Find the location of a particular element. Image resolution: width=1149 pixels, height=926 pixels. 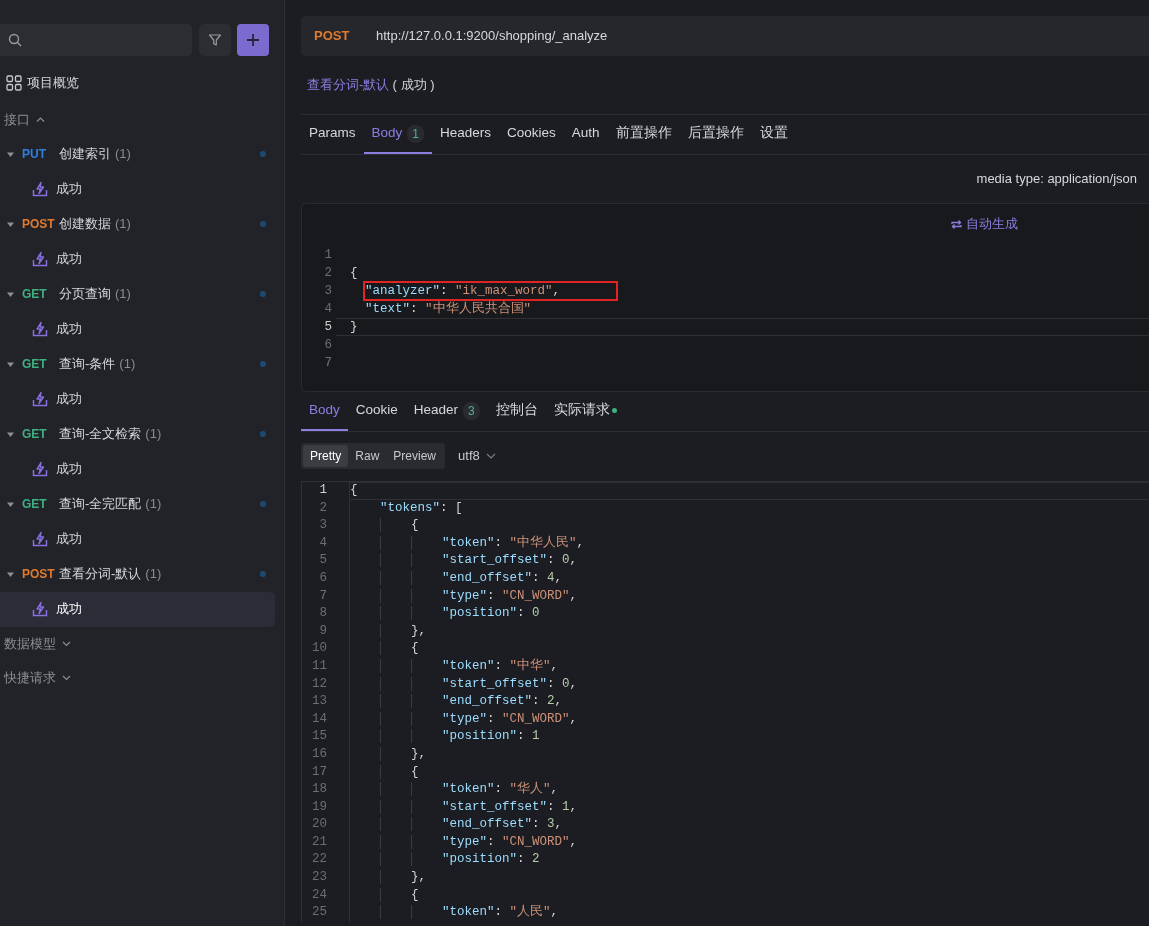

search-icon is located at coordinates (15, 40).